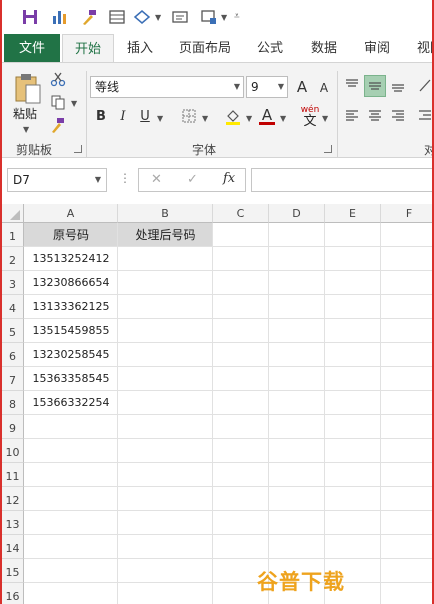 The height and width of the screenshot is (604, 434). I want to click on indent-icon, so click(423, 117).